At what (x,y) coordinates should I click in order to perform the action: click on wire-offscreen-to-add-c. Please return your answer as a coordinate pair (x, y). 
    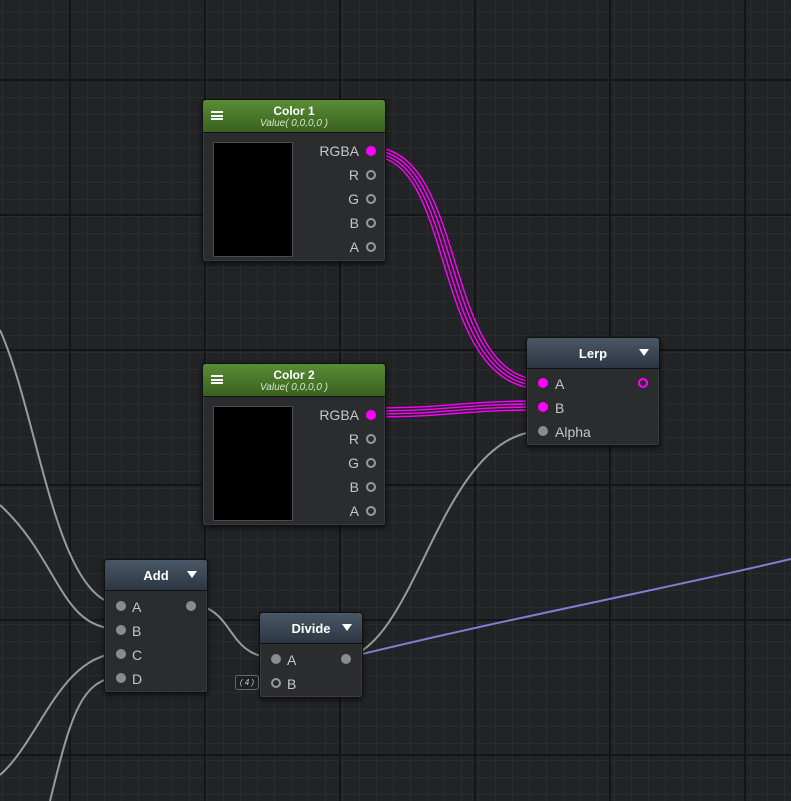
    Looking at the image, I should click on (60, 714).